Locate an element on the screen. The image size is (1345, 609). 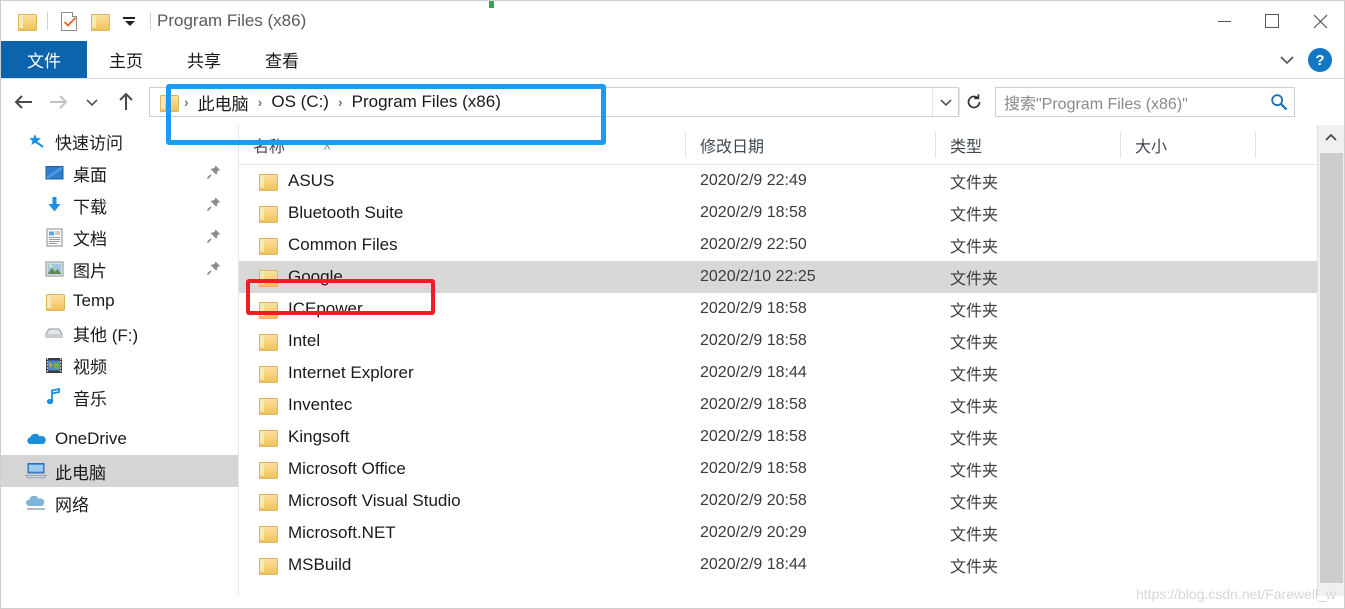
search-input: 搜索"Program Files (x86)" is located at coordinates (1130, 102).